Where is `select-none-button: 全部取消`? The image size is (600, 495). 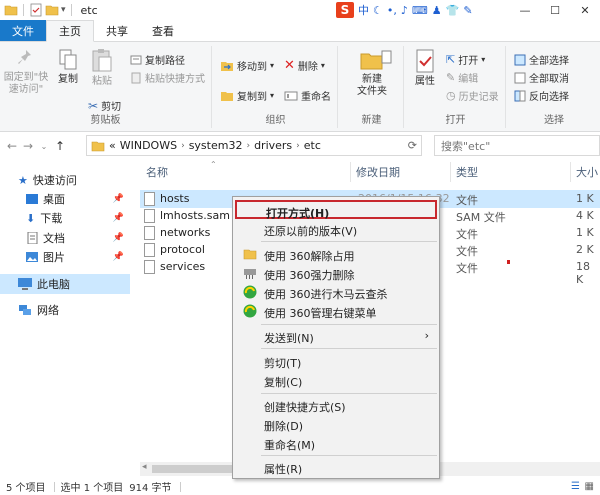
select-none-button: 全部取消 is located at coordinates (541, 77).